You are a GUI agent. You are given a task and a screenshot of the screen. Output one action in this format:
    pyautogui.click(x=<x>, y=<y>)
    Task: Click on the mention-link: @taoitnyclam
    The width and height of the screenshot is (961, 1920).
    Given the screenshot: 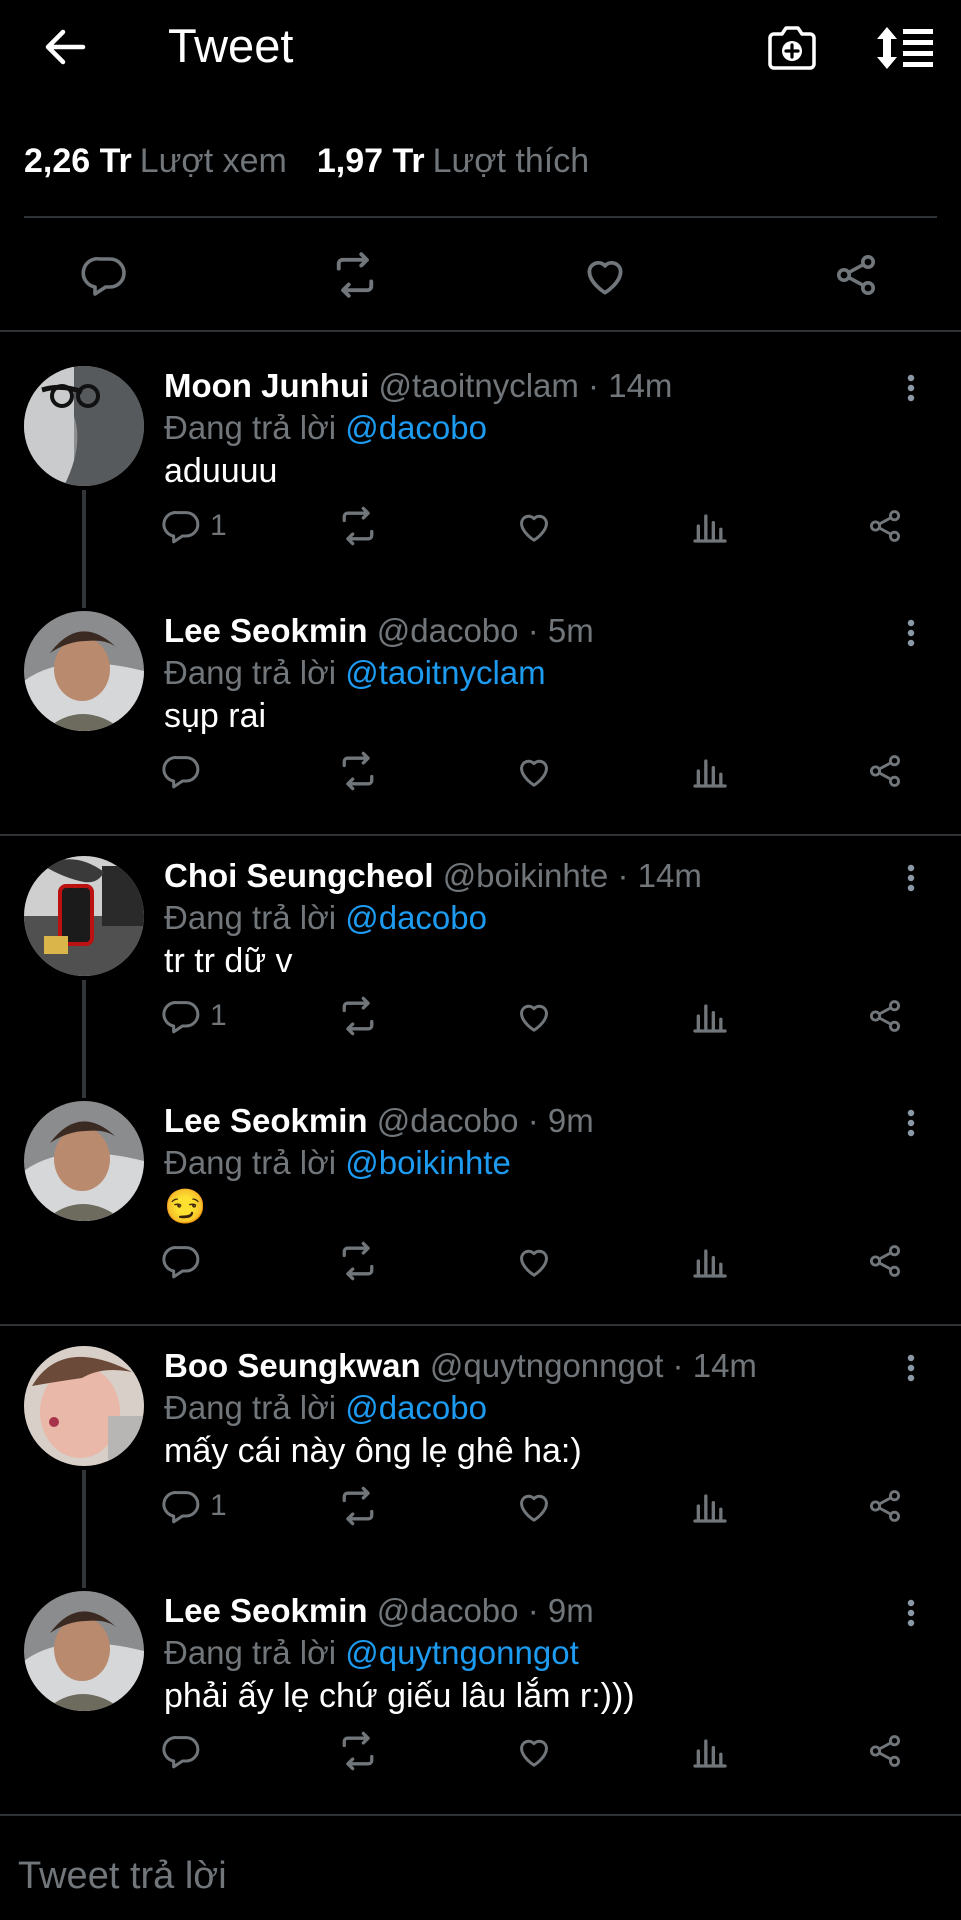 What is the action you would take?
    pyautogui.click(x=445, y=672)
    